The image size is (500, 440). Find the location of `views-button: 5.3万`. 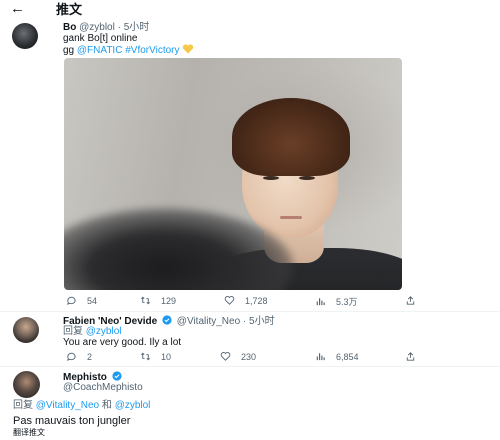

views-button: 5.3万 is located at coordinates (336, 301).